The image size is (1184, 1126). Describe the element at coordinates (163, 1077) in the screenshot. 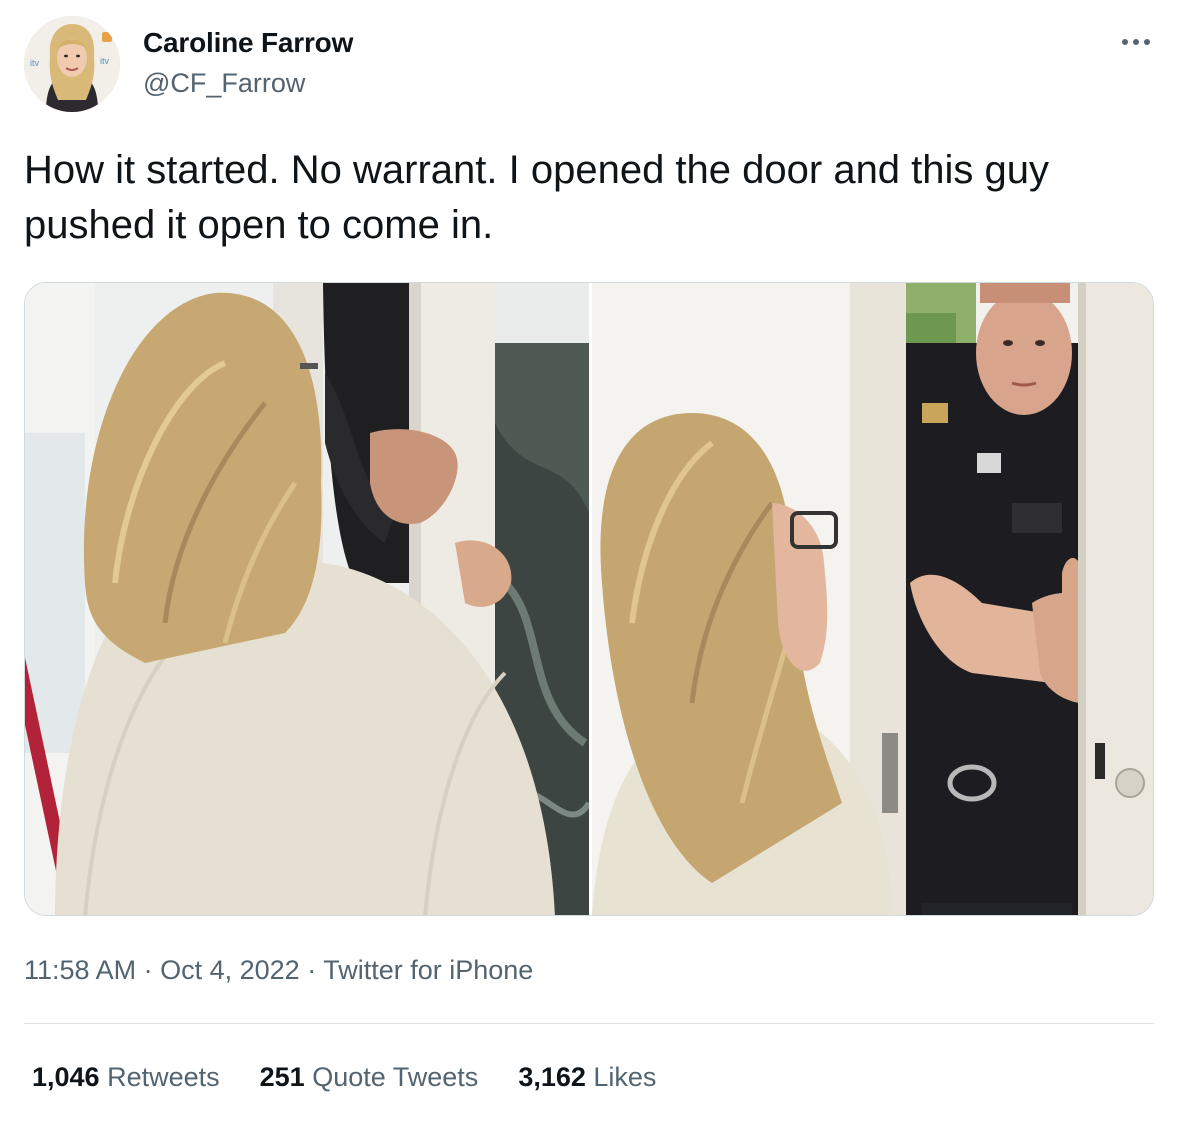

I see `retweets-label: Retweets` at that location.